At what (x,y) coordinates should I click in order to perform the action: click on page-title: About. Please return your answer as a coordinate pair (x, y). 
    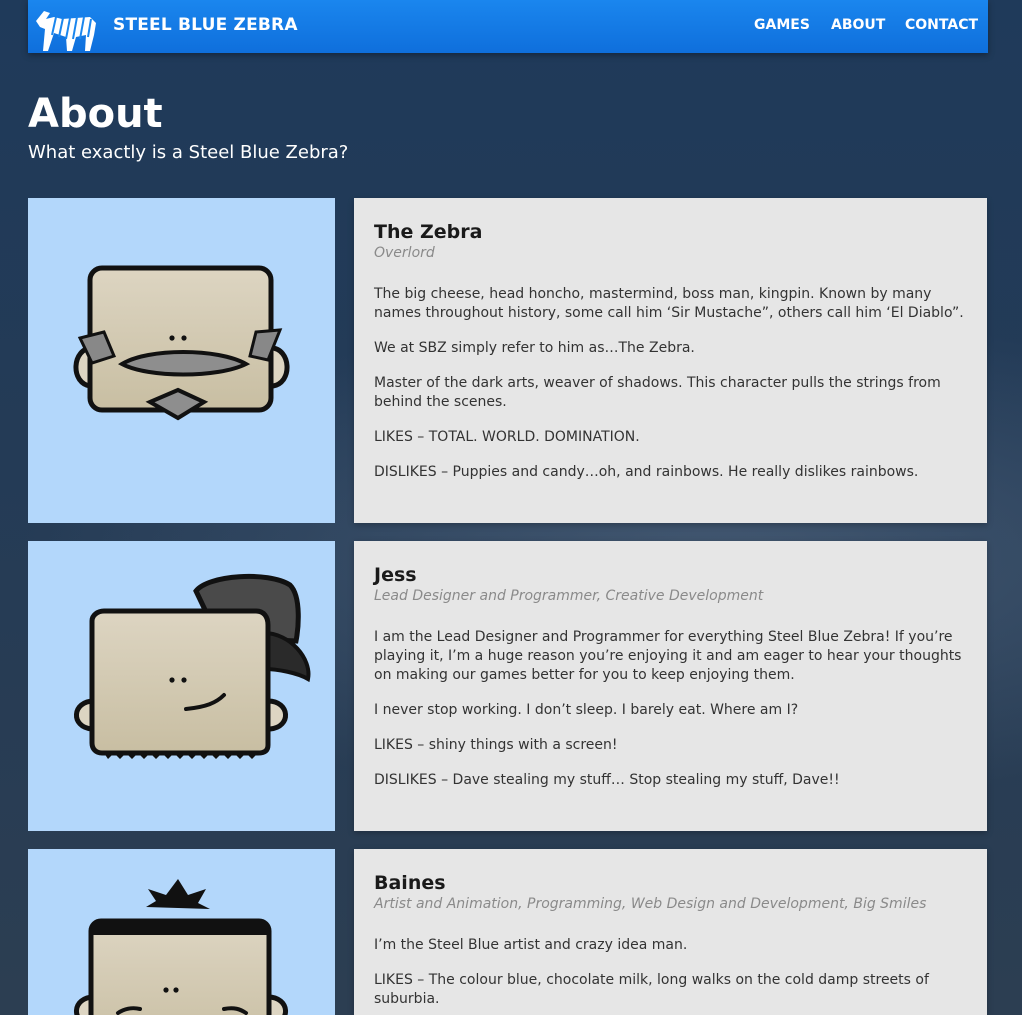
    Looking at the image, I should click on (95, 114).